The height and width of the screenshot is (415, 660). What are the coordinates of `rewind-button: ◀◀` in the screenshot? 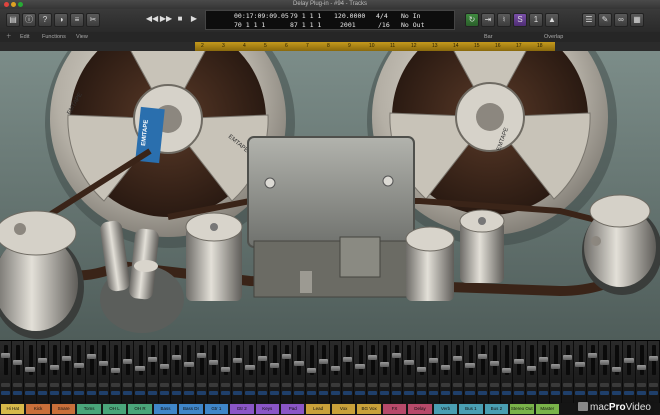 It's located at (152, 19).